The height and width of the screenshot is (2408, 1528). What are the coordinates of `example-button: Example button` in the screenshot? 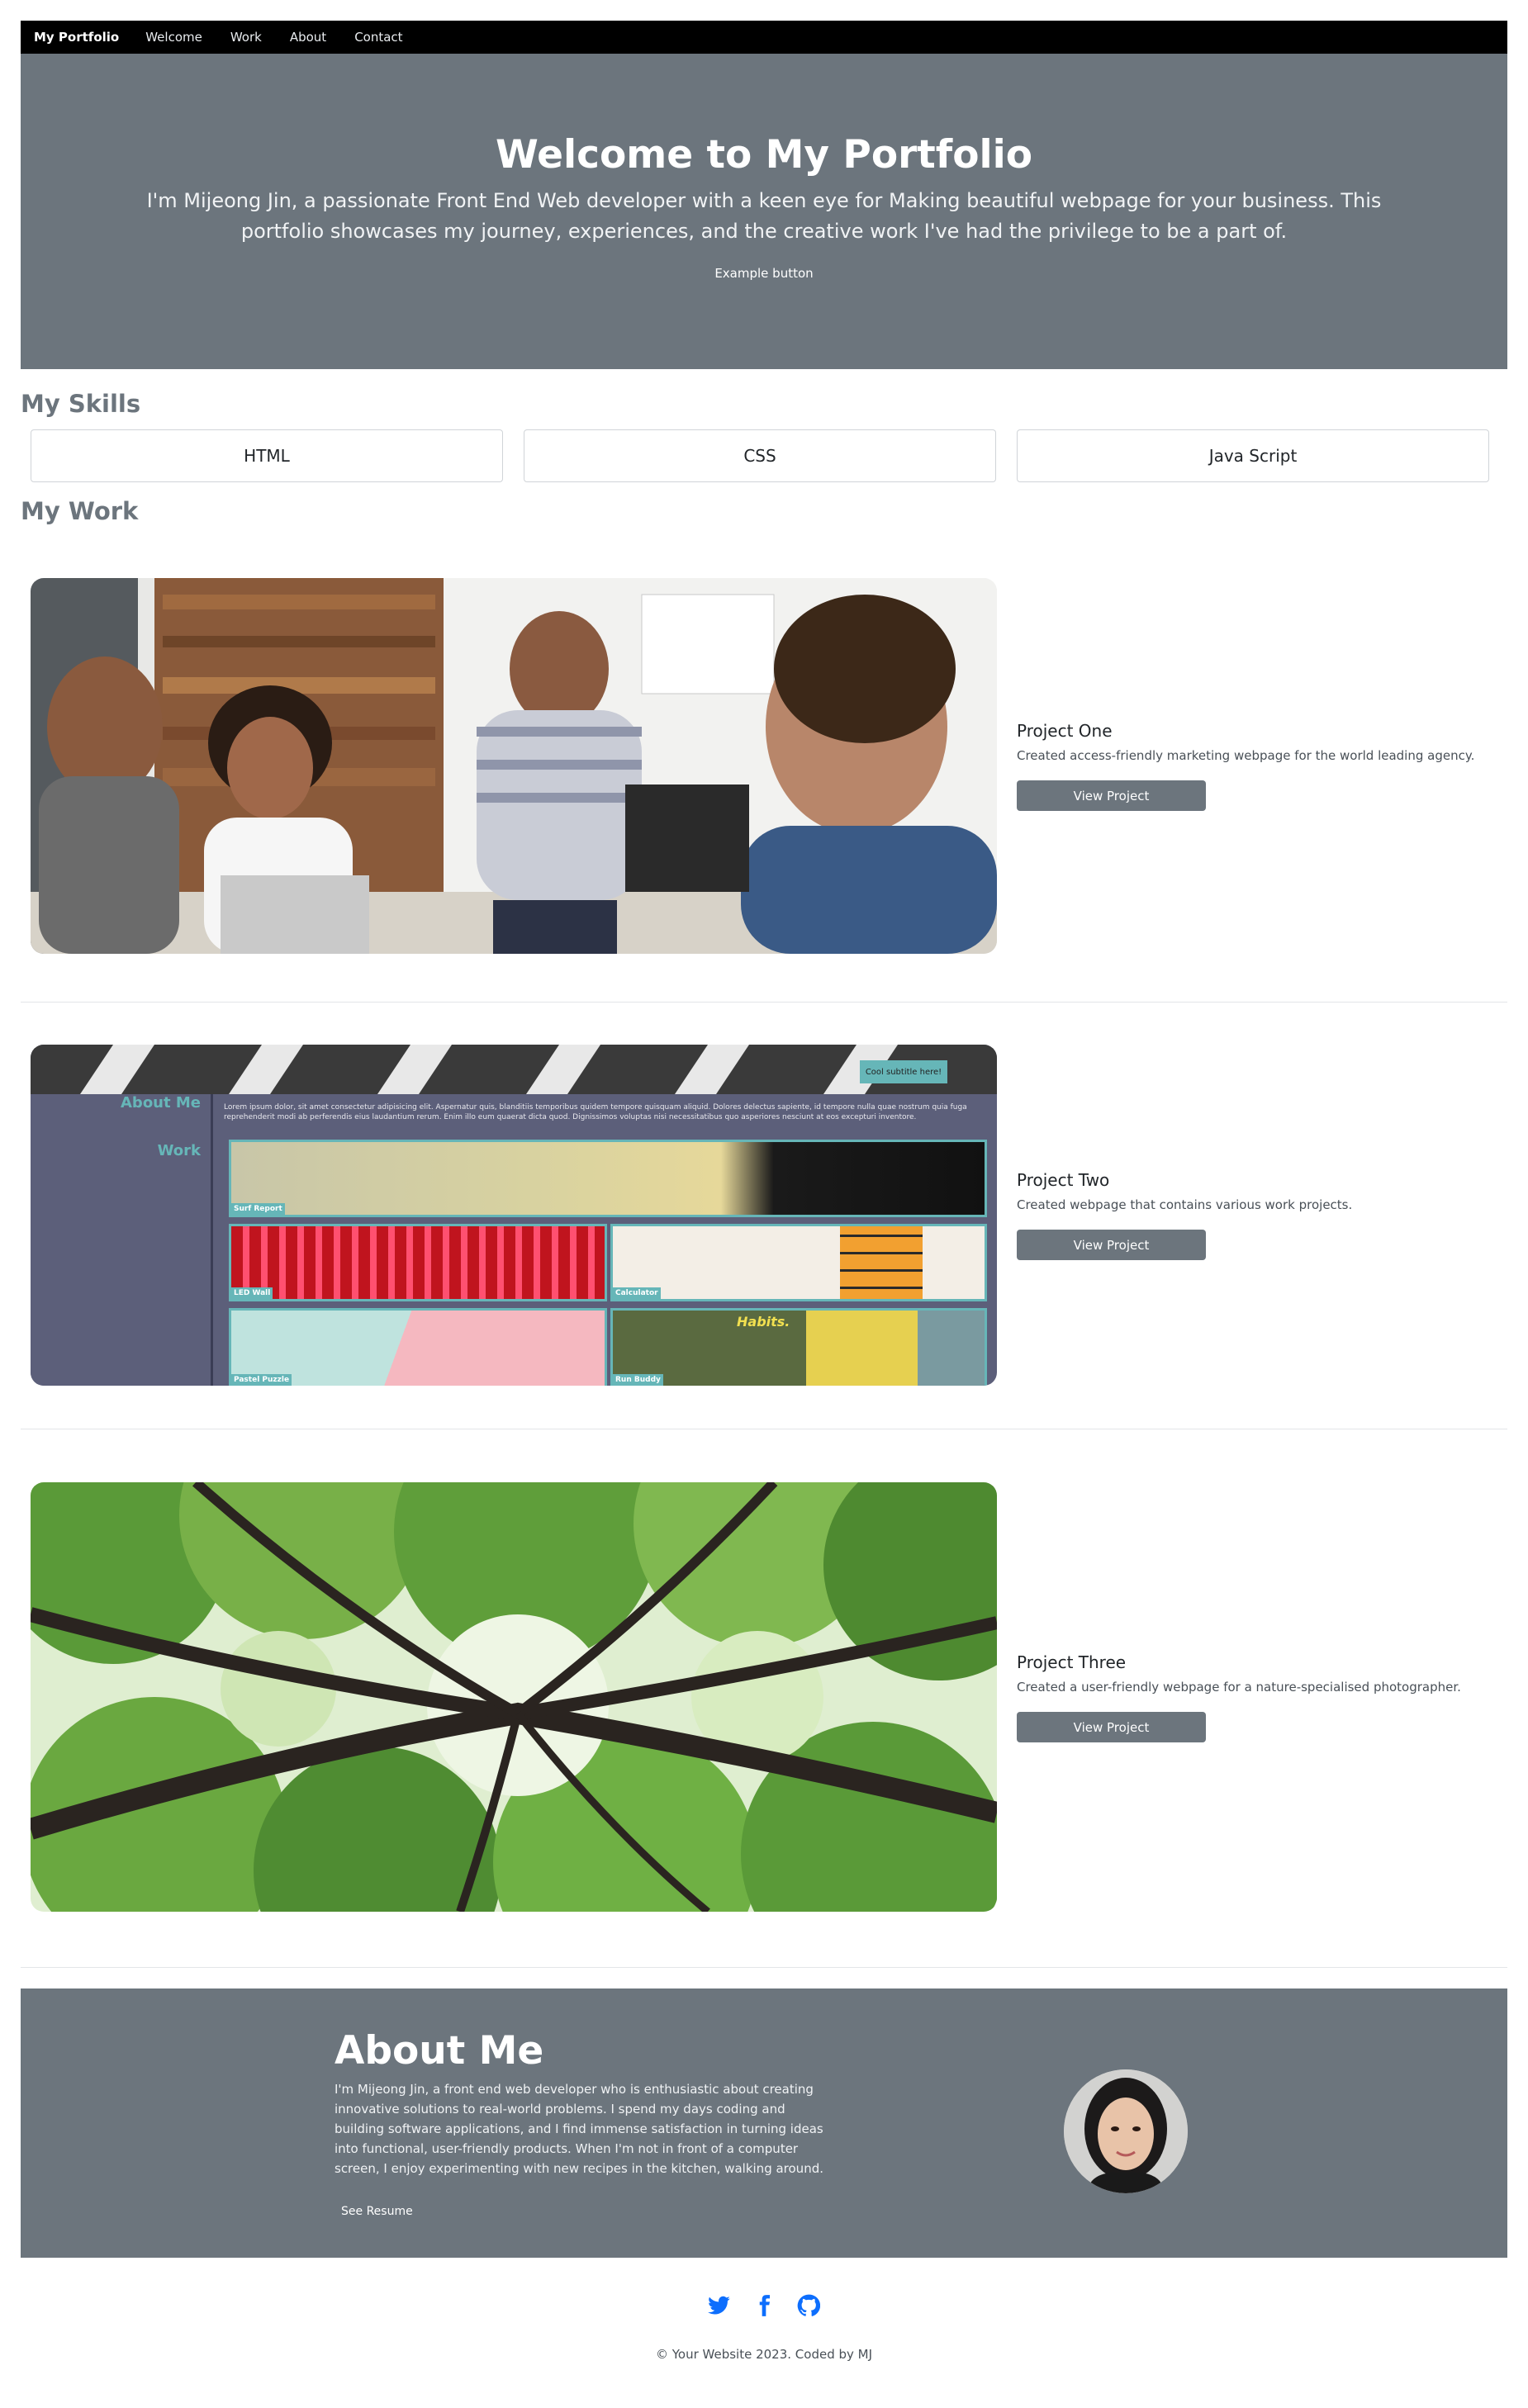 It's located at (763, 273).